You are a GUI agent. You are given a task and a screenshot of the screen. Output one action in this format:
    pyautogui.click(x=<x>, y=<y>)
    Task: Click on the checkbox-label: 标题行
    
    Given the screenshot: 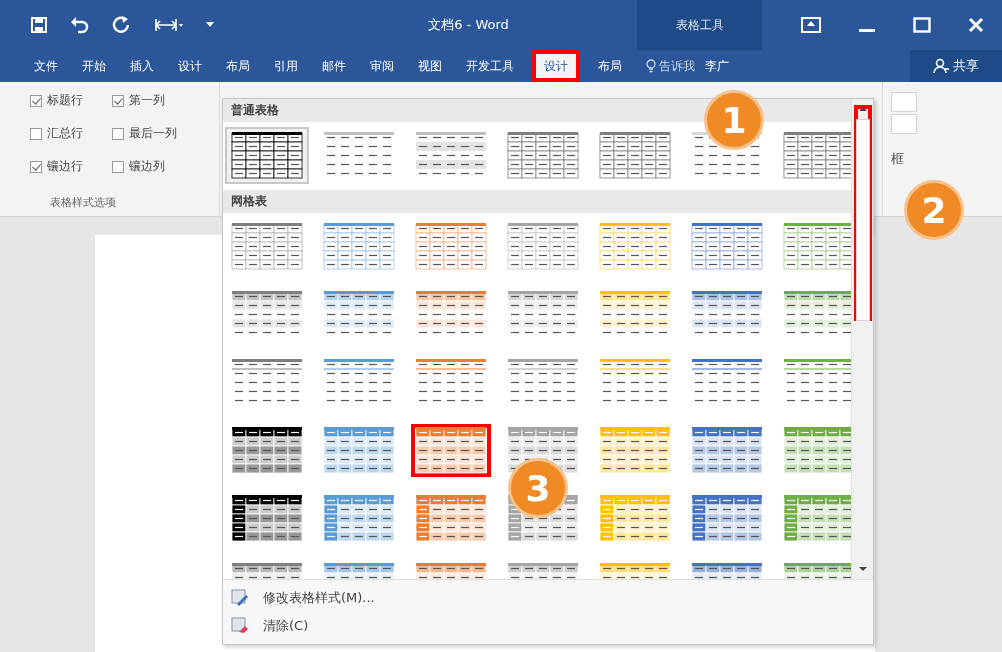 What is the action you would take?
    pyautogui.click(x=65, y=100)
    